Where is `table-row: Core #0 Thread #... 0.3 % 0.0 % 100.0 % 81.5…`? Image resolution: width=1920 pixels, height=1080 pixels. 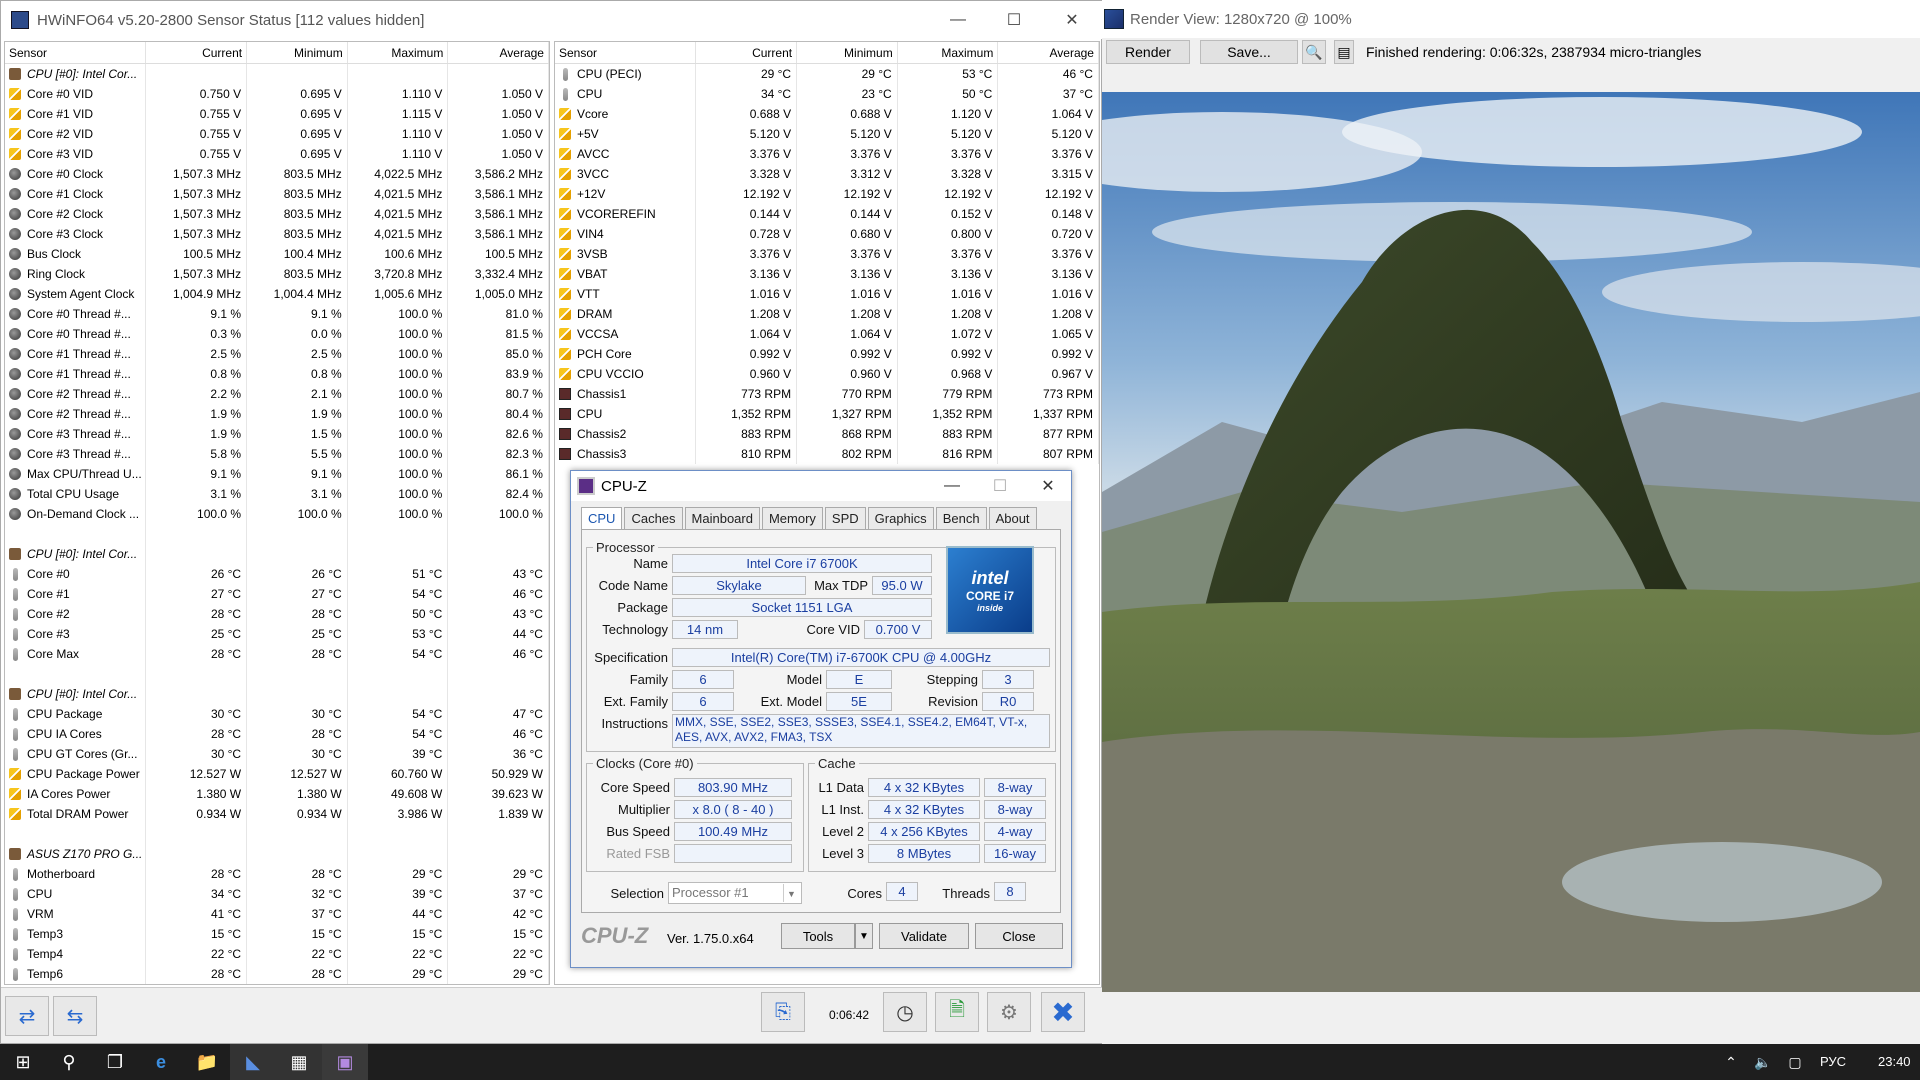 table-row: Core #0 Thread #... 0.3 % 0.0 % 100.0 % 81.5… is located at coordinates (277, 334).